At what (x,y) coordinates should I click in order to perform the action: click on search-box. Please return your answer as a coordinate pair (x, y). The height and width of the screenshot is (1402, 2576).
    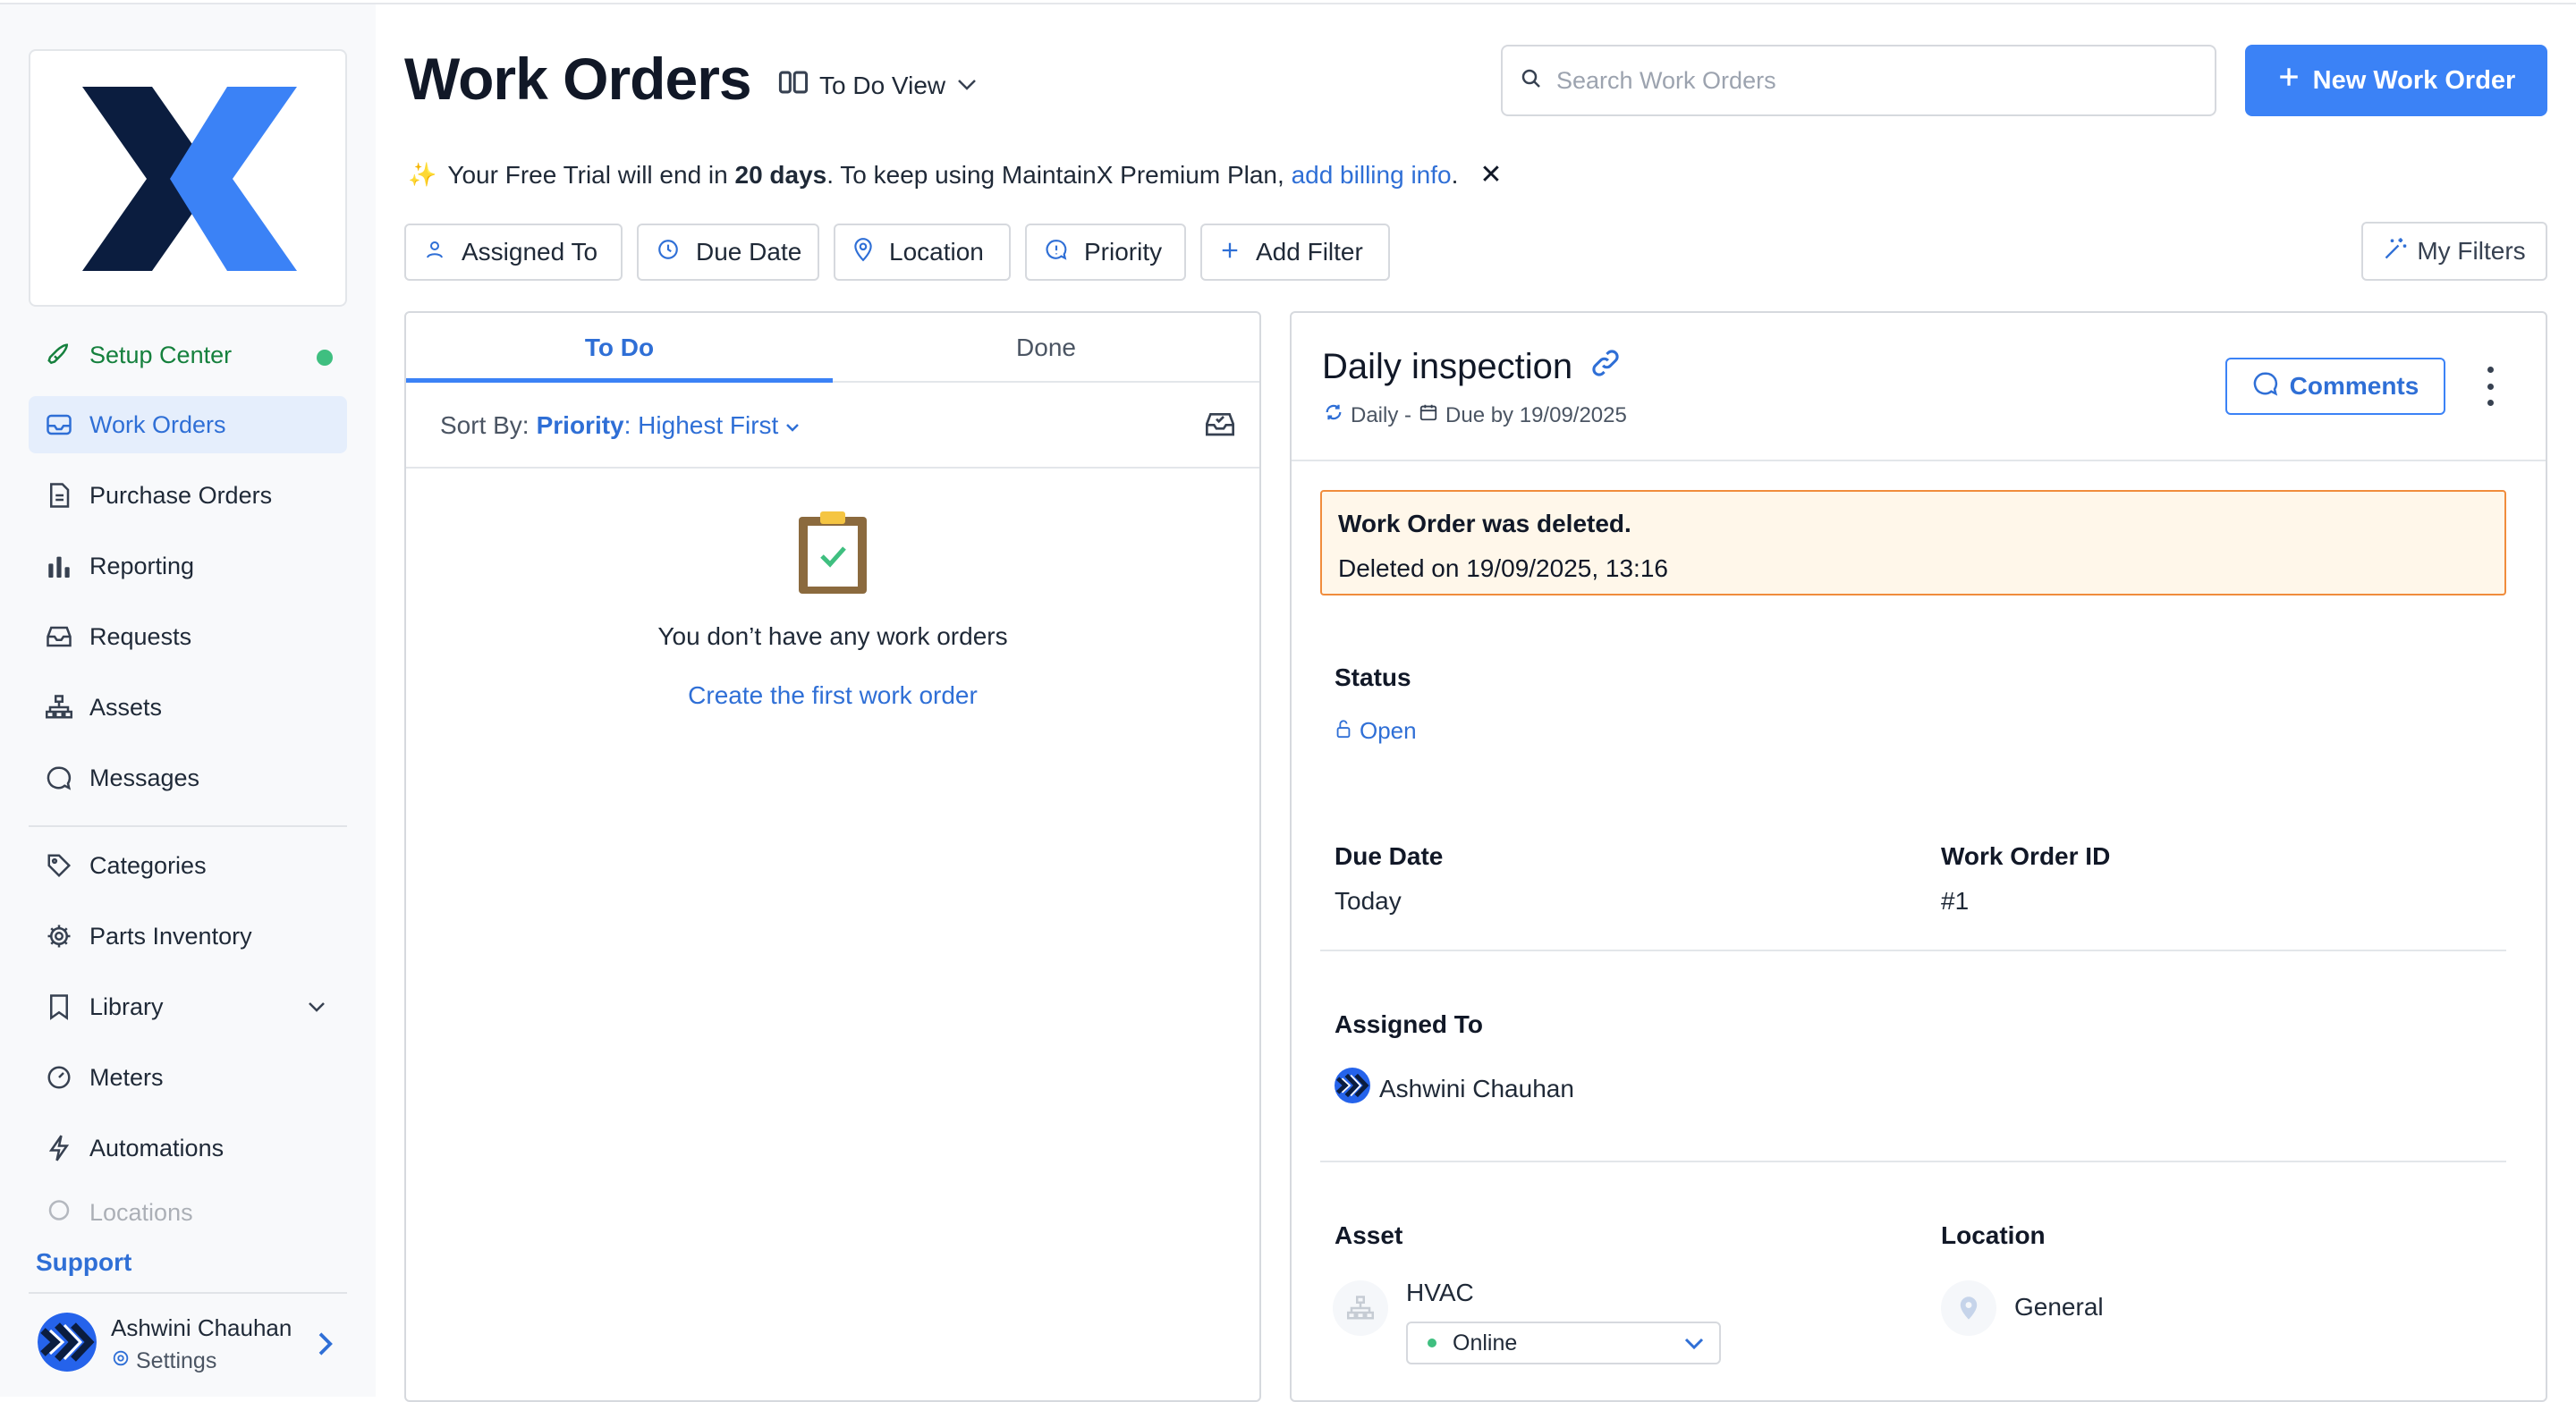
    Looking at the image, I should click on (1858, 81).